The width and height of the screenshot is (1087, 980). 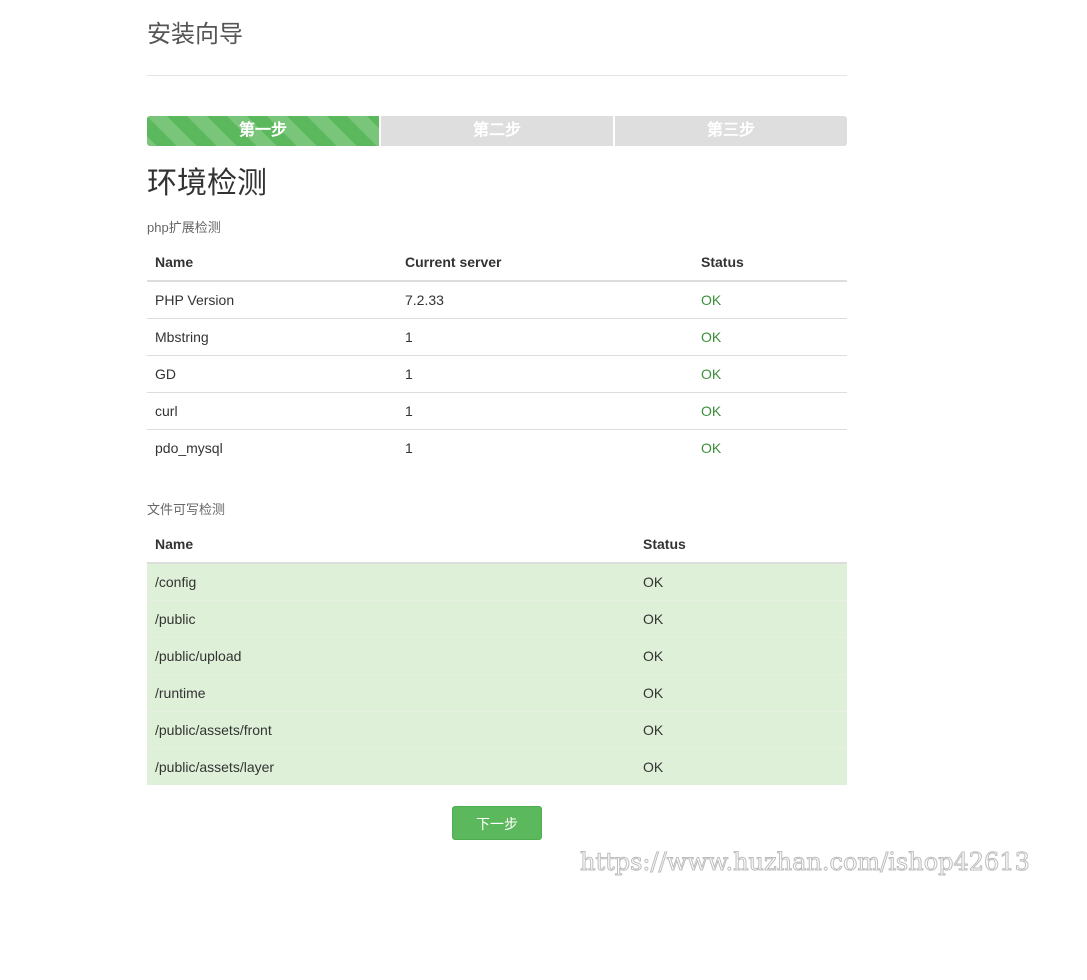 I want to click on table-header-row: Name Status, so click(x=497, y=545).